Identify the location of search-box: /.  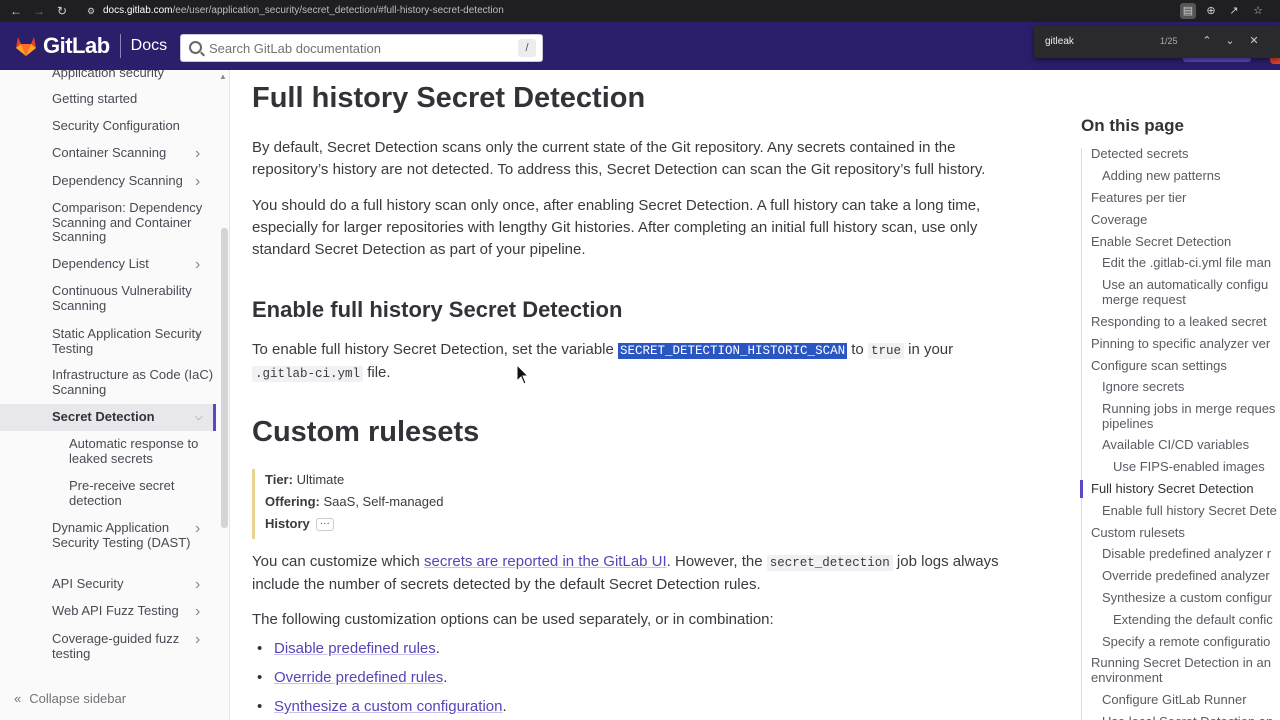
(361, 48).